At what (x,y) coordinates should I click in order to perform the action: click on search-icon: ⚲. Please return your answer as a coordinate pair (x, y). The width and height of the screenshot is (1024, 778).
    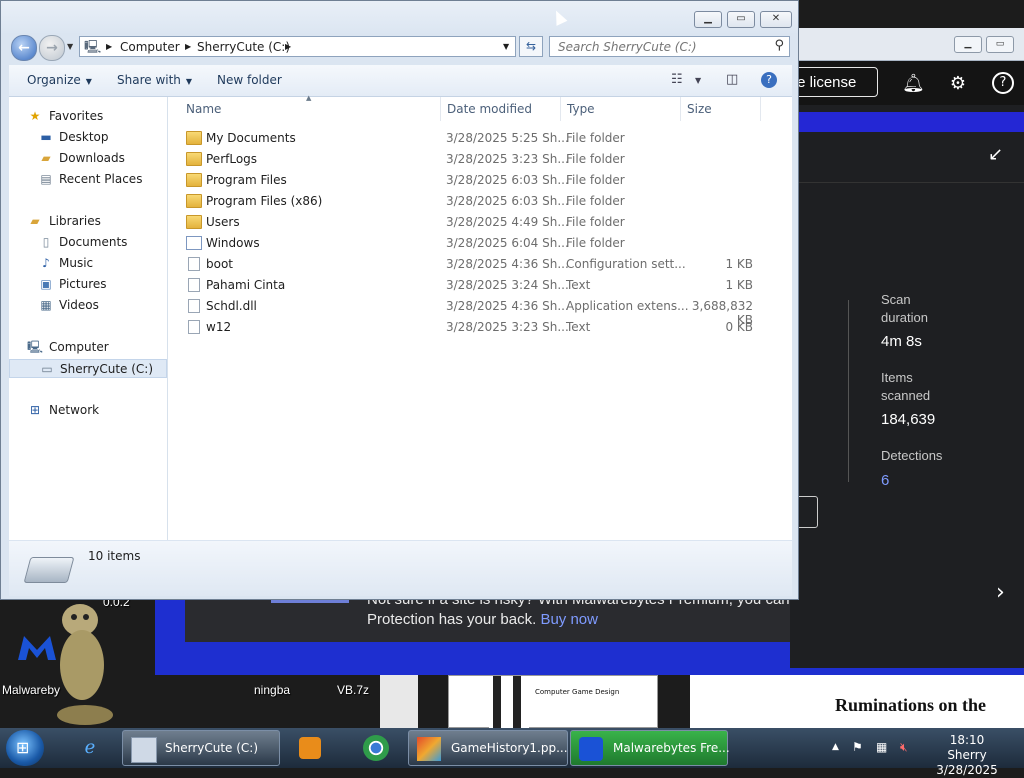
    Looking at the image, I should click on (779, 45).